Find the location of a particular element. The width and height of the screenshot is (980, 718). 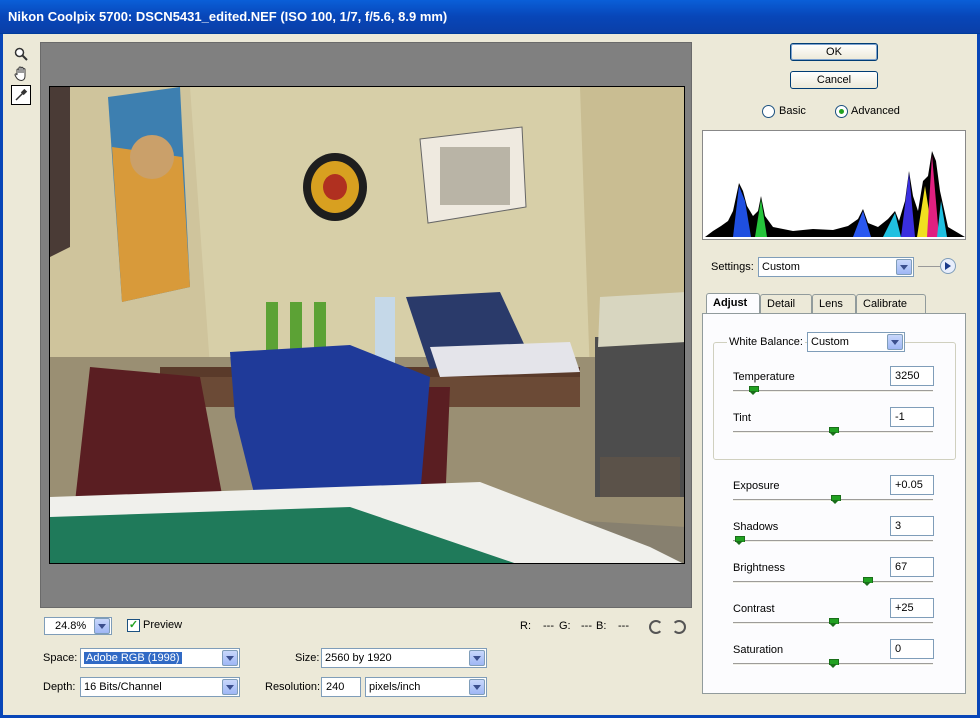

rotate-right-icon is located at coordinates (679, 627).